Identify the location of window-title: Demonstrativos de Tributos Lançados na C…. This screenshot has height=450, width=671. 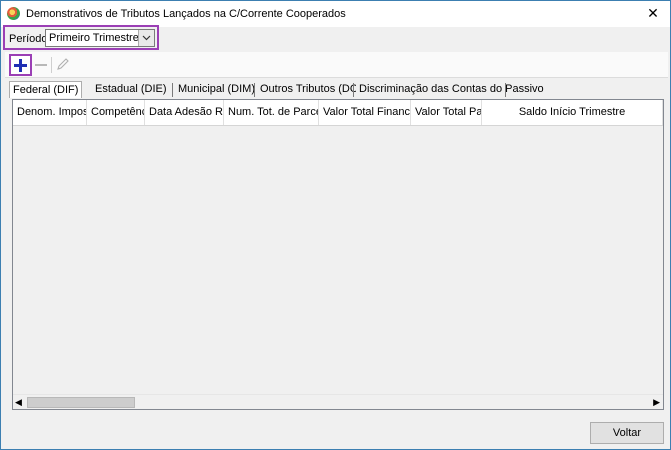
(186, 14).